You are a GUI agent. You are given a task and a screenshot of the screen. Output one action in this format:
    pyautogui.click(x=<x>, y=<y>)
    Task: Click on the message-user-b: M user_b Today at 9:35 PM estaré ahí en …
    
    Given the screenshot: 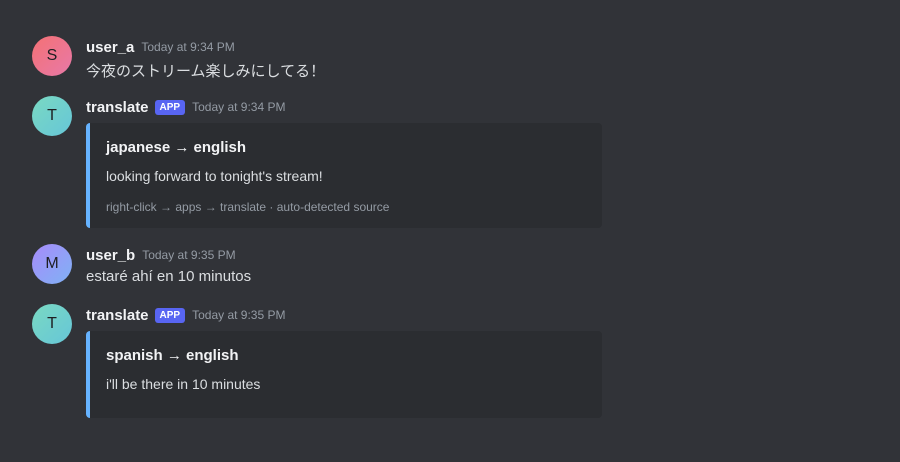 What is the action you would take?
    pyautogui.click(x=450, y=265)
    